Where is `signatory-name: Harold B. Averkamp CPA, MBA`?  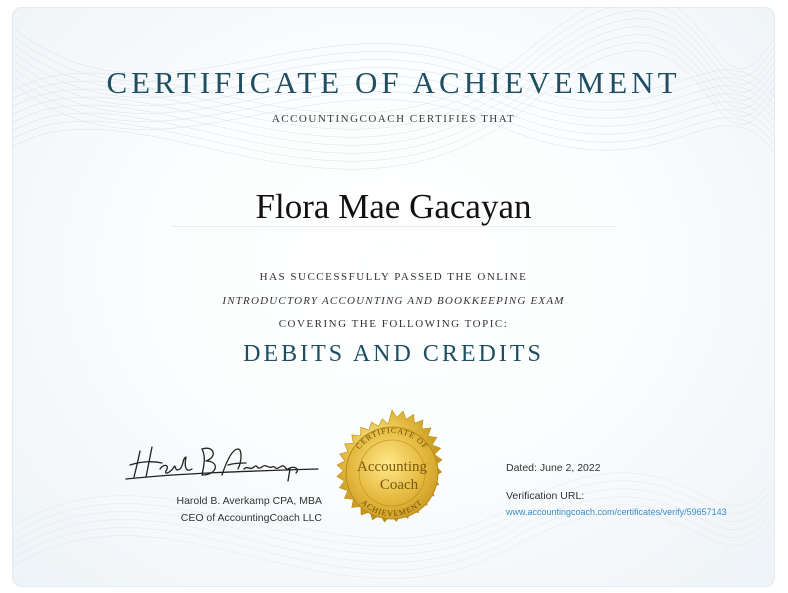 signatory-name: Harold B. Averkamp CPA, MBA is located at coordinates (249, 501).